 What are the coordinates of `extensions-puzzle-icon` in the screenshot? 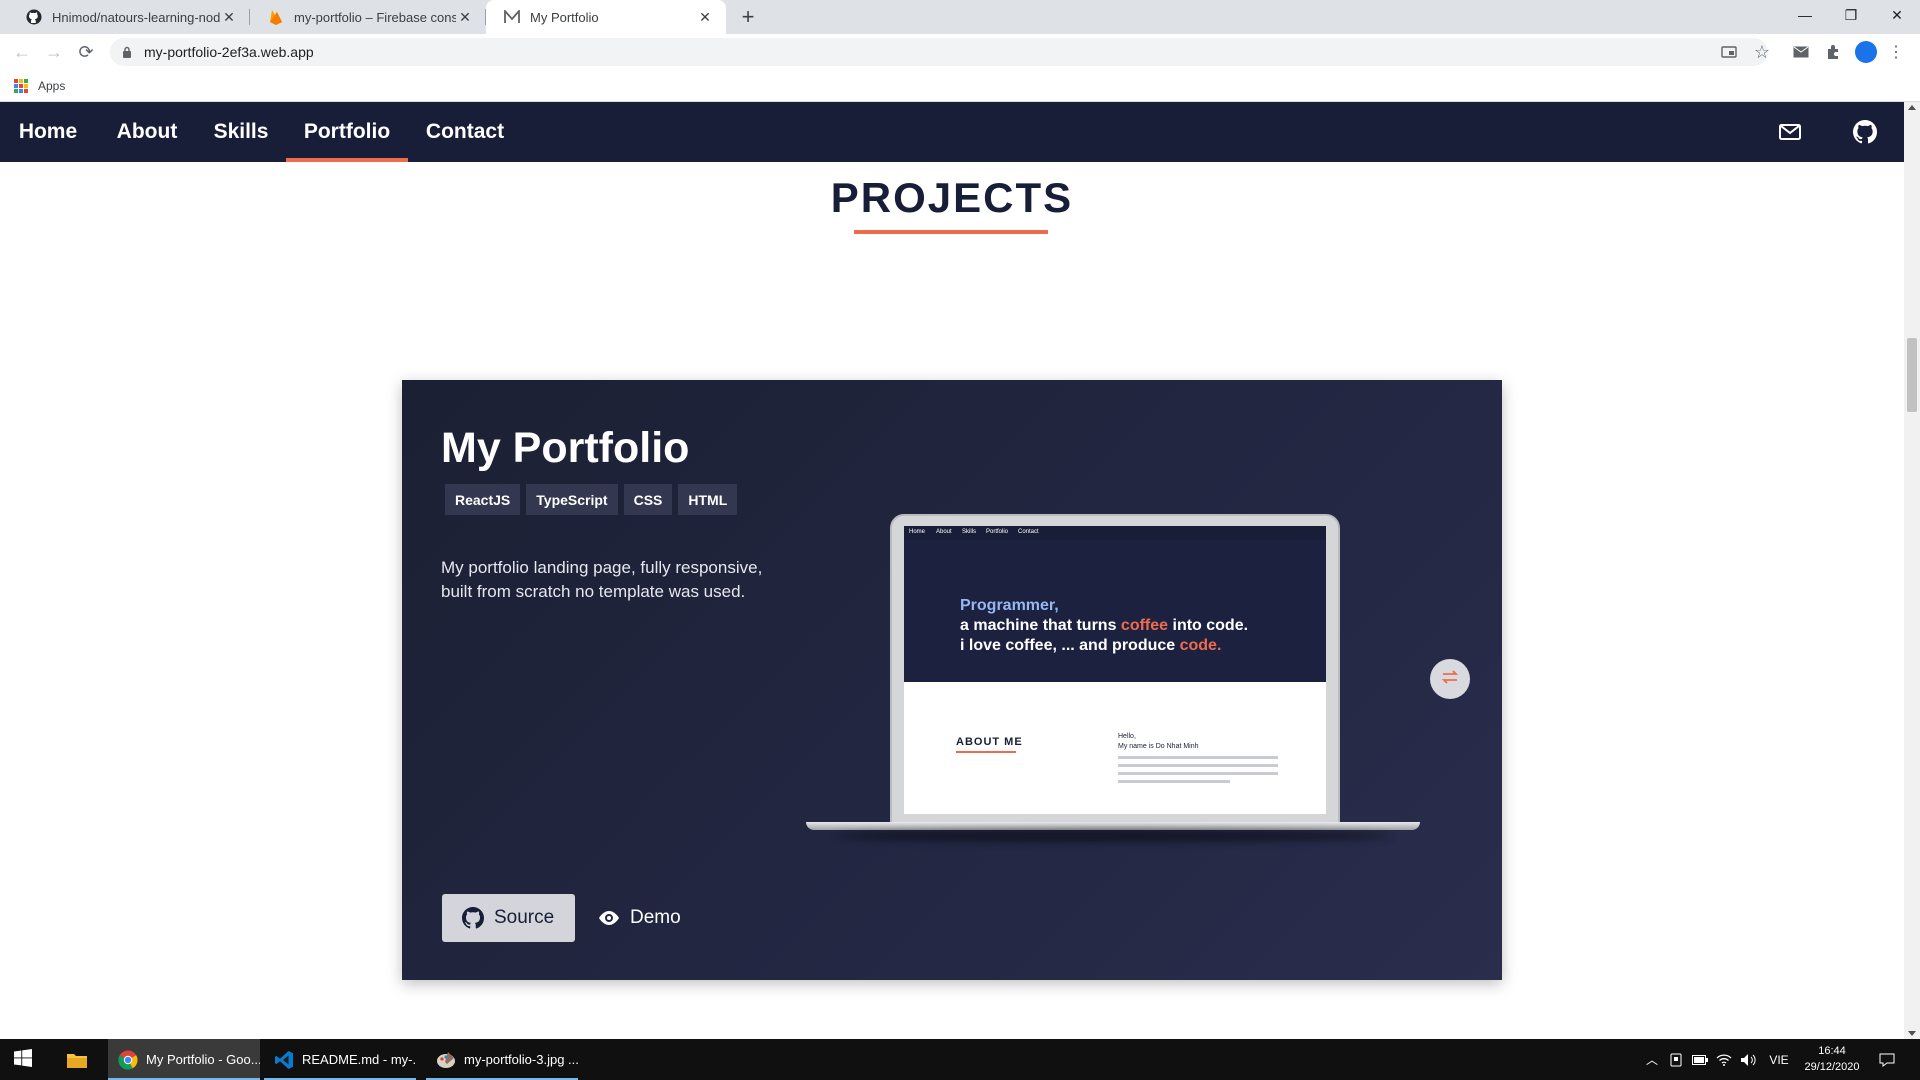 It's located at (1833, 52).